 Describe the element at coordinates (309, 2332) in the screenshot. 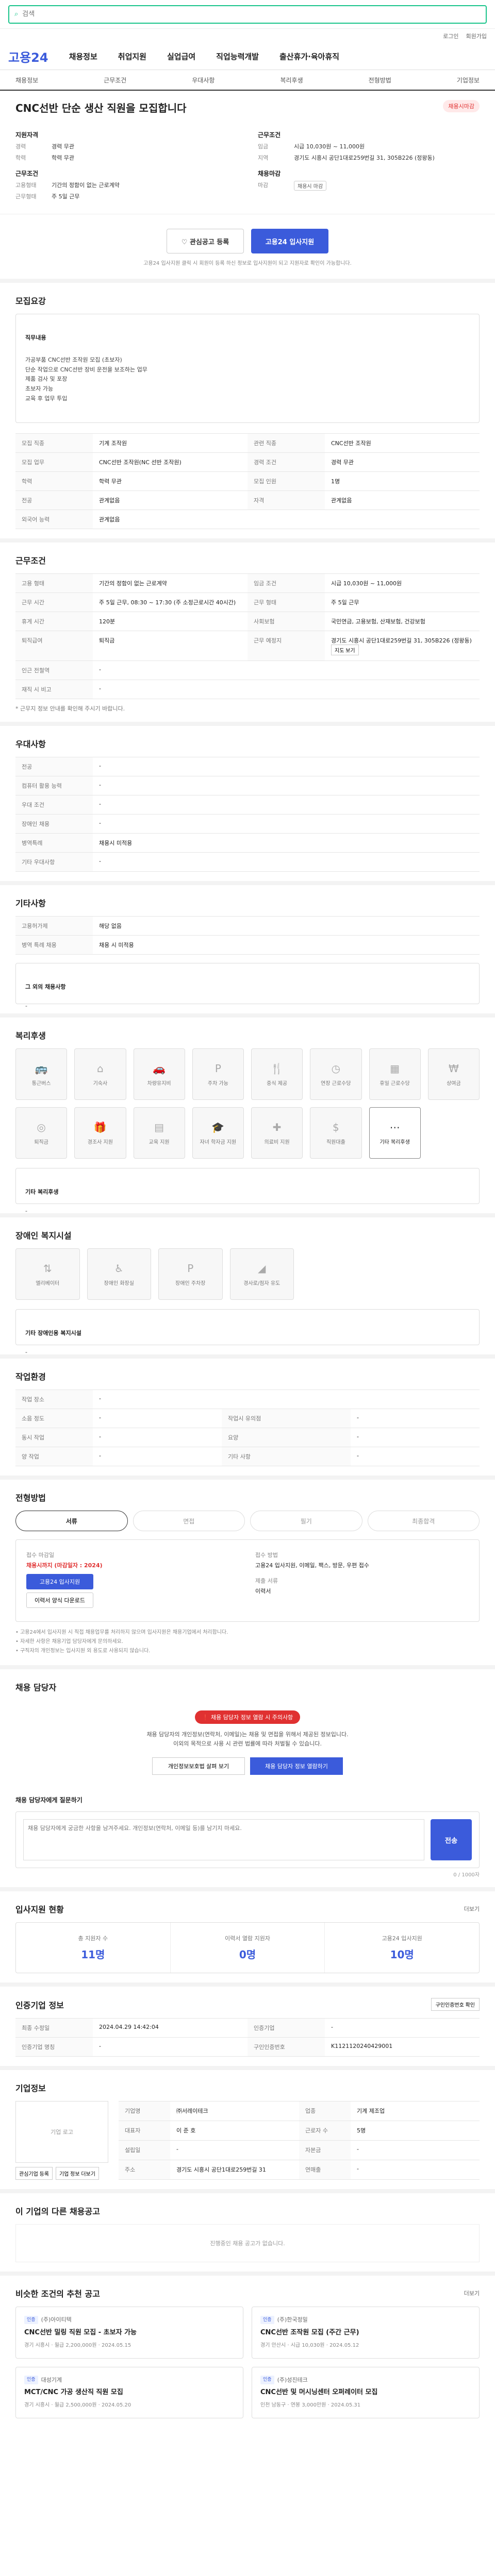

I see `card-title: CNC선반 조작원 모집 (주간 근무)` at that location.